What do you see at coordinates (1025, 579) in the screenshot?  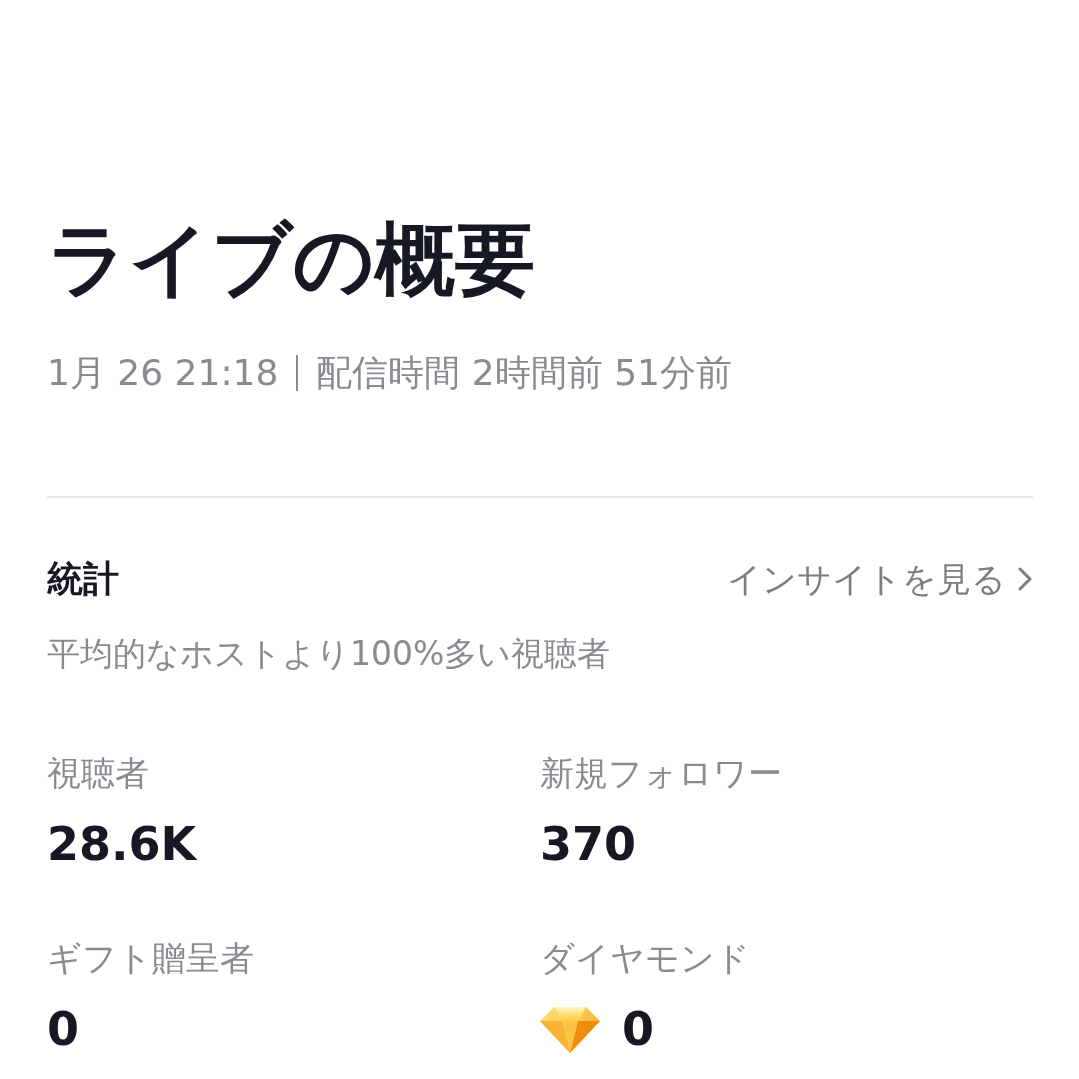 I see `chevron-right-icon` at bounding box center [1025, 579].